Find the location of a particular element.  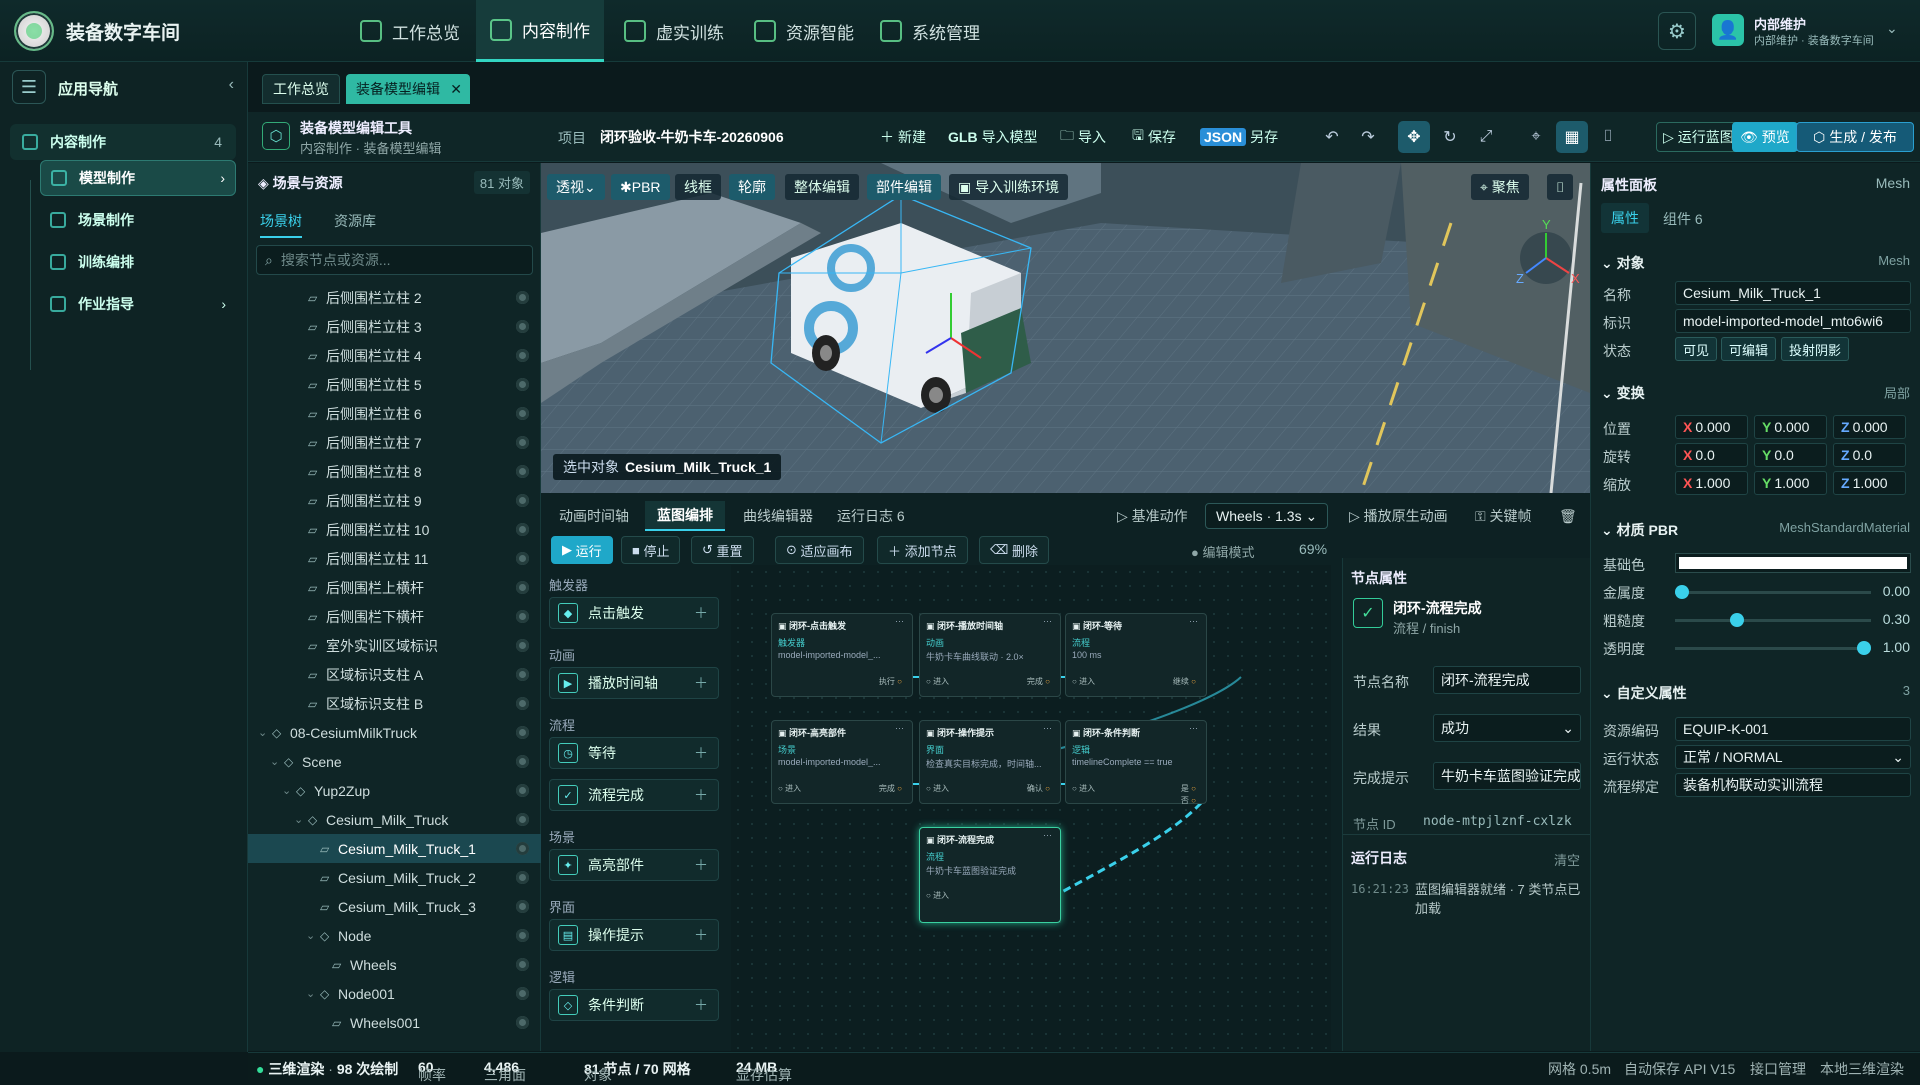

z-field: Z 0.000 is located at coordinates (1869, 427).